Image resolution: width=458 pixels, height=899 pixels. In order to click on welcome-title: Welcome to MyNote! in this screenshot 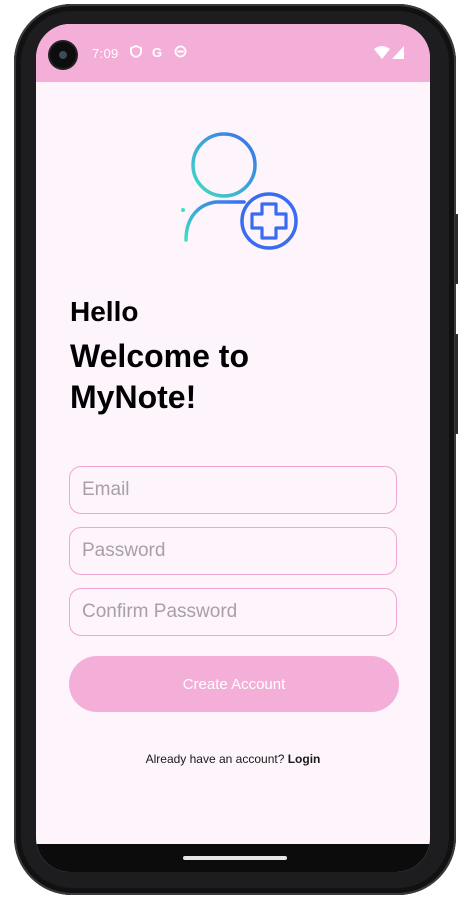, I will do `click(159, 376)`.